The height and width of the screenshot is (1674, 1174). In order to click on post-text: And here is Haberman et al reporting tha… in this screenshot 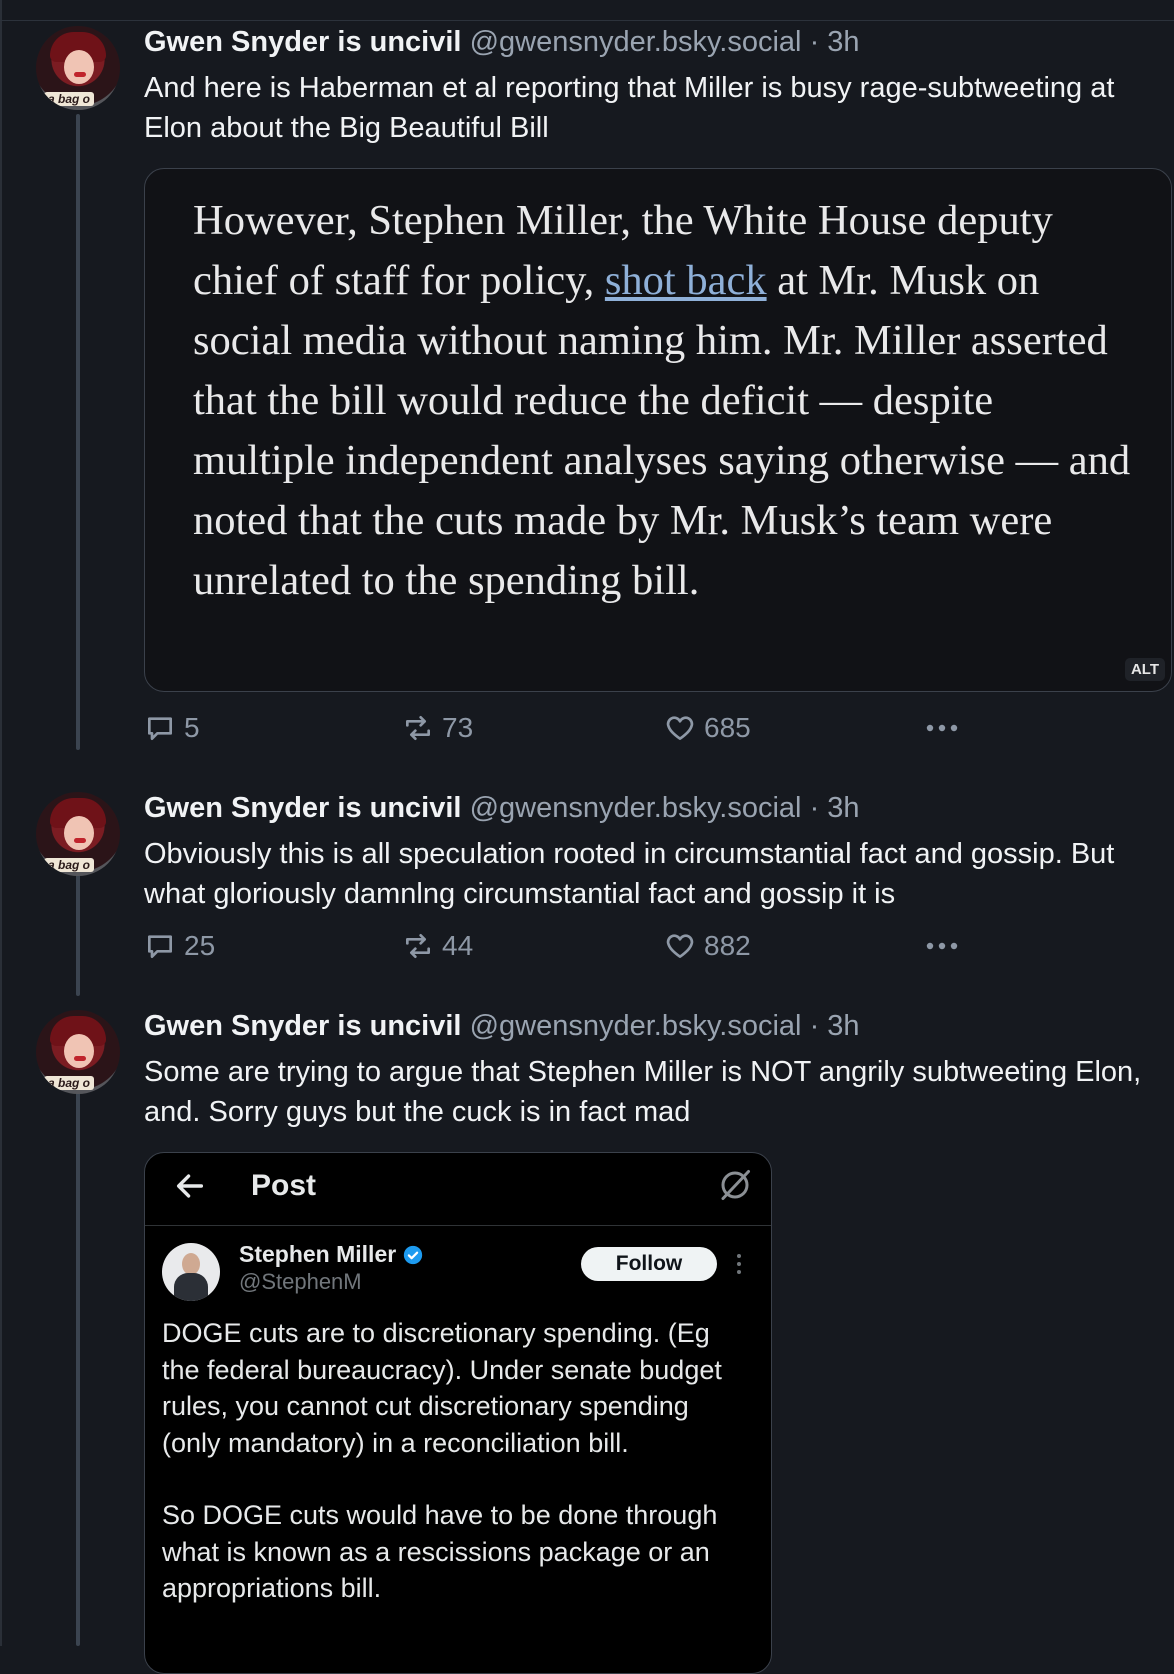, I will do `click(629, 108)`.